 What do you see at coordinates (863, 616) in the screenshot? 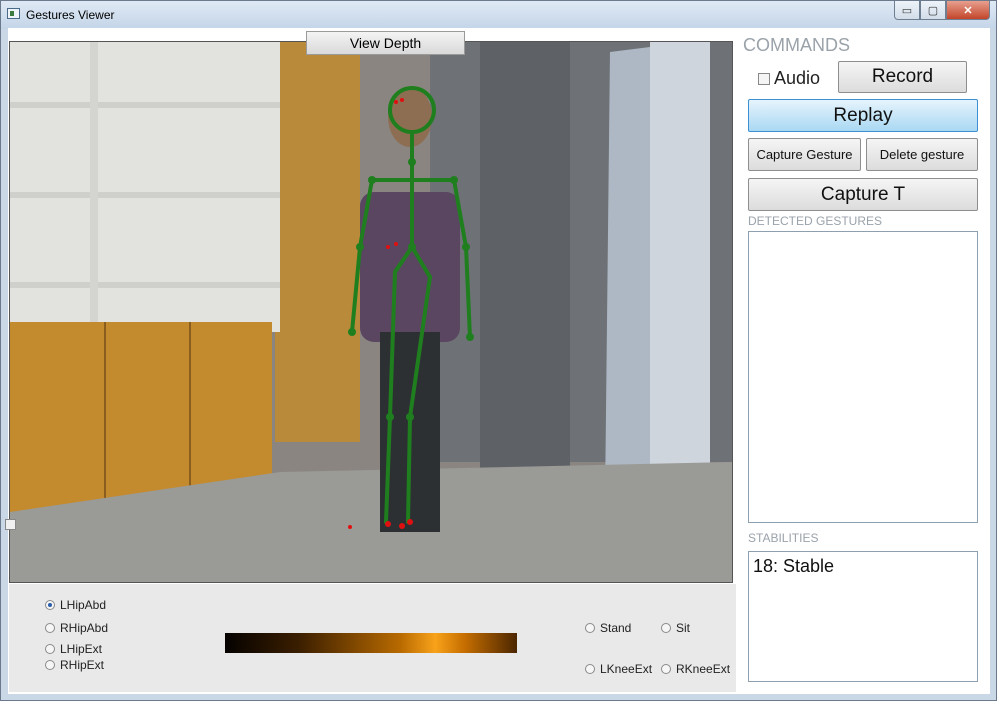
I see `stabilities-box: 18: Stable` at bounding box center [863, 616].